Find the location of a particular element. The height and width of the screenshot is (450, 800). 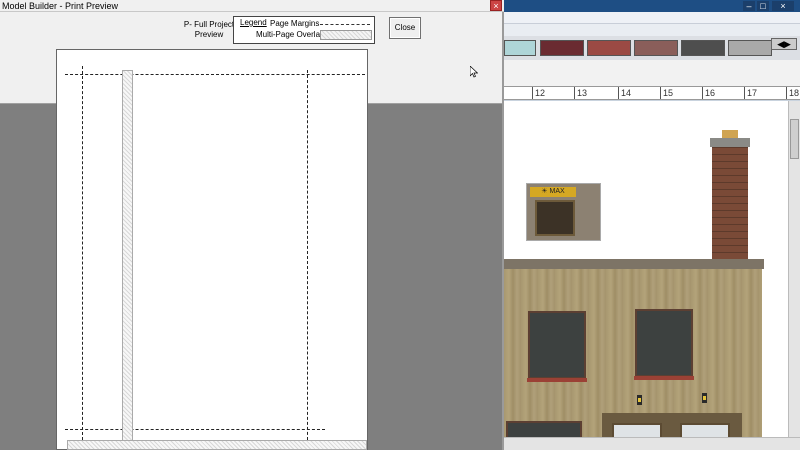

vertical-scrollbar is located at coordinates (794, 269).